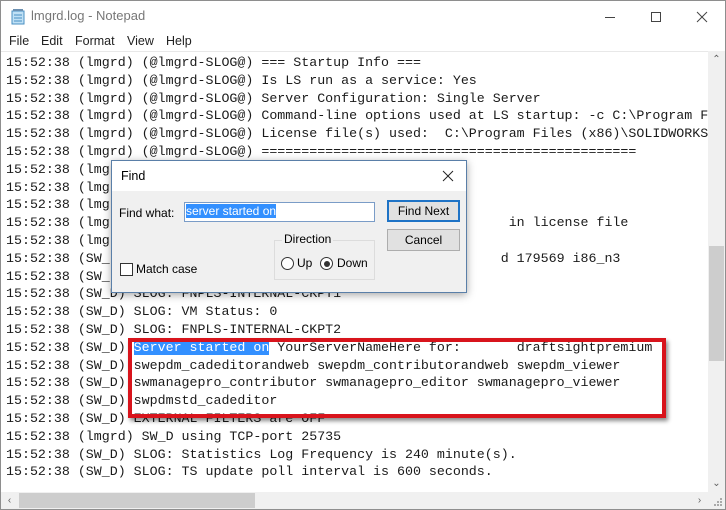 This screenshot has height=510, width=726. What do you see at coordinates (279, 212) in the screenshot?
I see `find-what-input: server started on` at bounding box center [279, 212].